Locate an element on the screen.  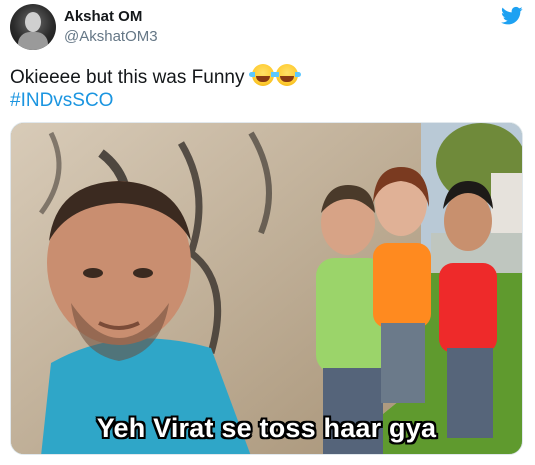
tweet-text: Okieeee but this was Funny is located at coordinates (155, 76).